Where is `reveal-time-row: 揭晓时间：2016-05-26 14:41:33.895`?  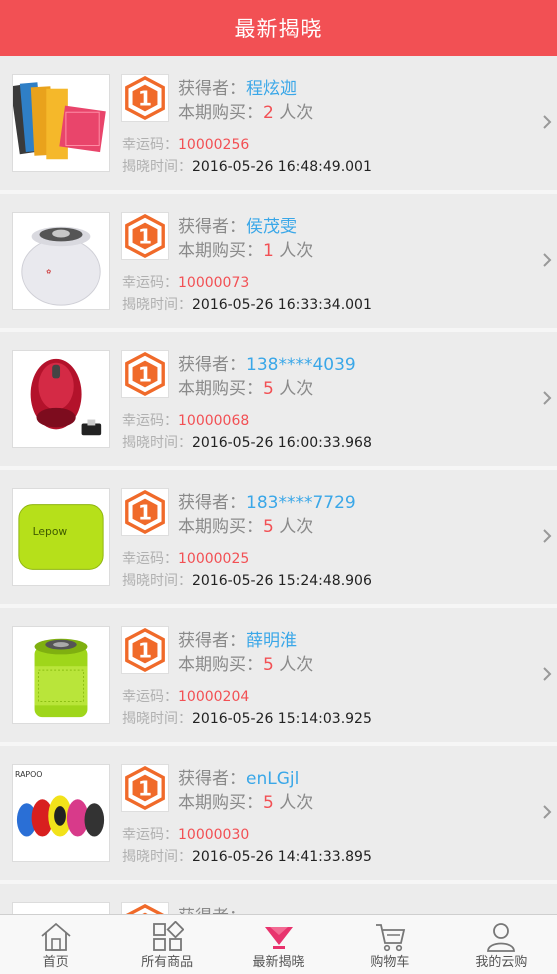 reveal-time-row: 揭晓时间：2016-05-26 14:41:33.895 is located at coordinates (247, 857).